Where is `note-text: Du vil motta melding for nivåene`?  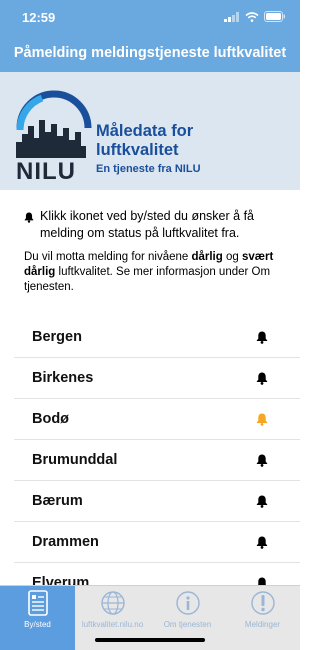
note-text: Du vil motta melding for nivåene is located at coordinates (108, 257).